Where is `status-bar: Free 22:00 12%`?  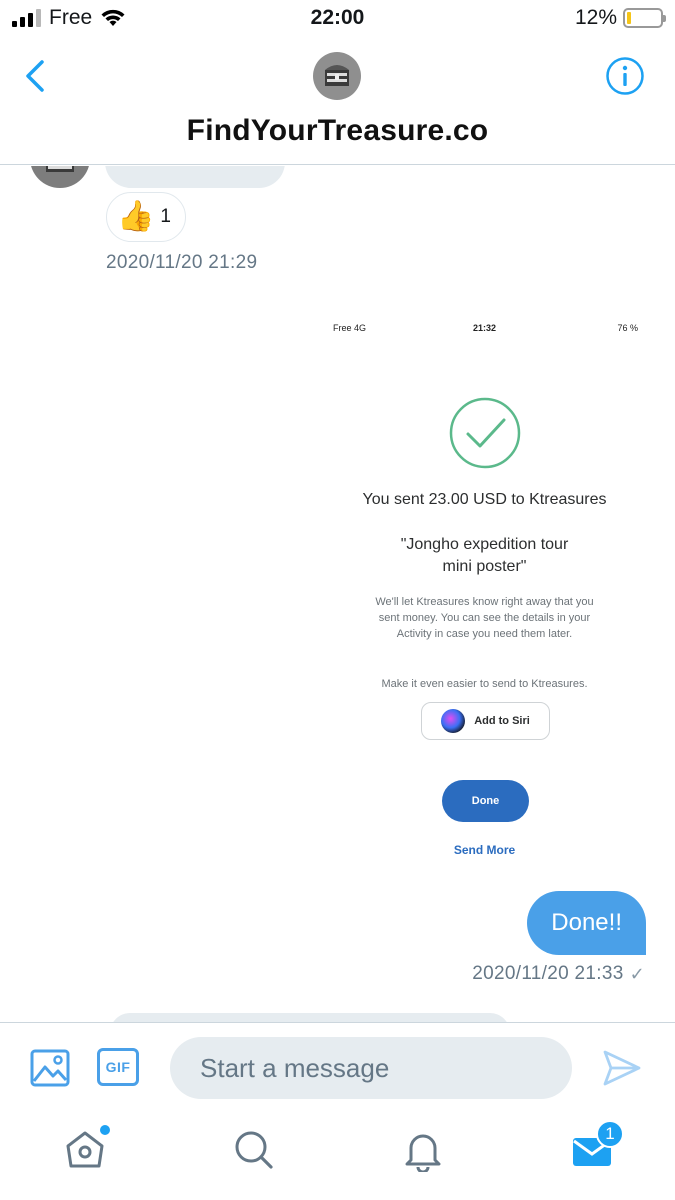
status-bar: Free 22:00 12% is located at coordinates (337, 19).